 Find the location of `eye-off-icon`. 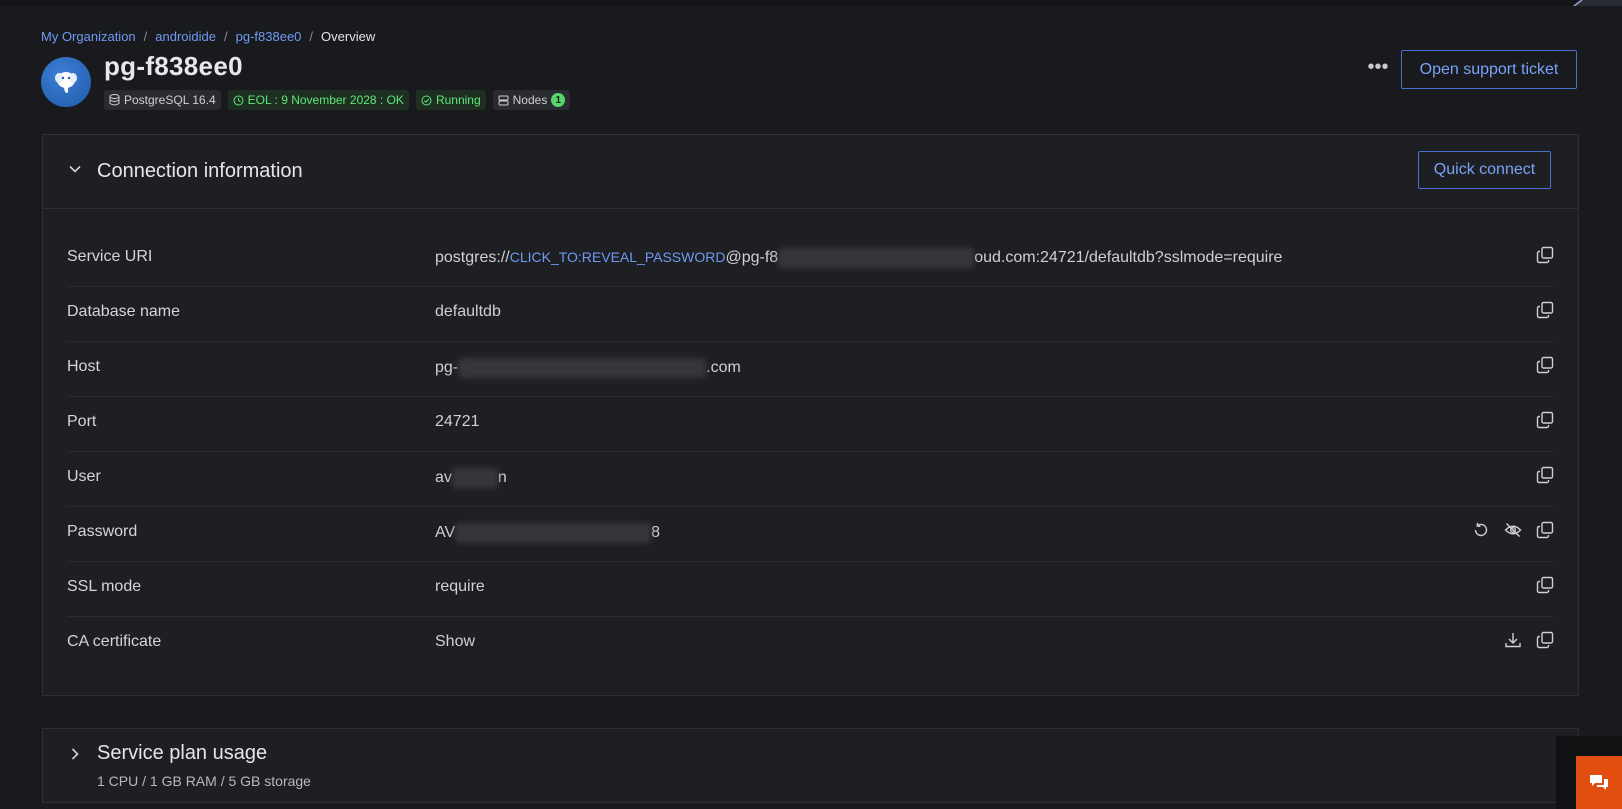

eye-off-icon is located at coordinates (1513, 530).